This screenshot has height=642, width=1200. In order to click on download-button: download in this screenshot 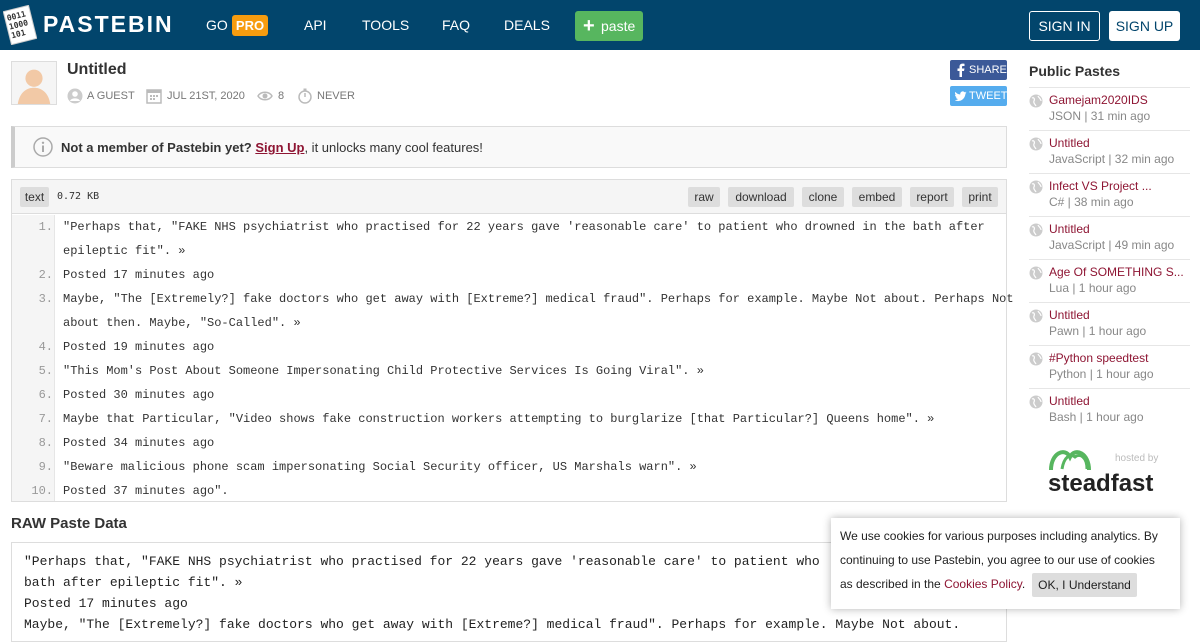, I will do `click(761, 197)`.